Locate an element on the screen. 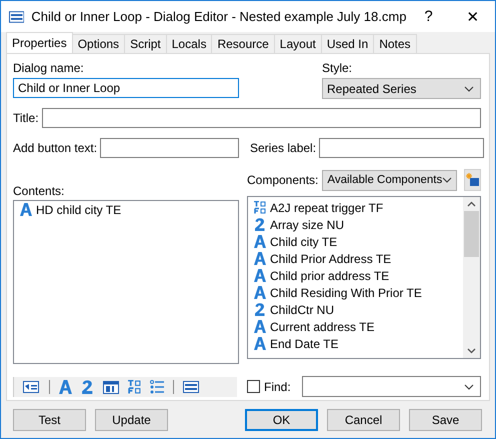 This screenshot has height=439, width=496. window-title: Child or Inner Loop - Dialog Editor - Nested example July 18.cmp is located at coordinates (218, 16).